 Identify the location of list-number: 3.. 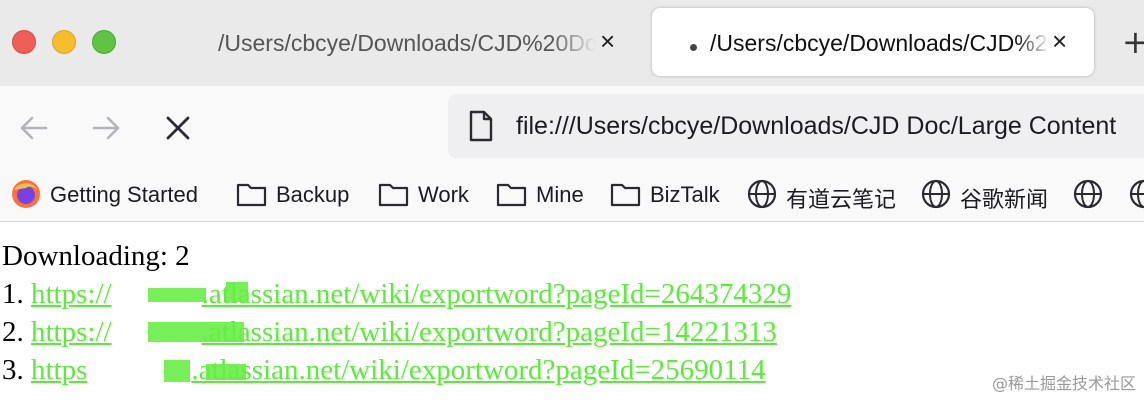
(13, 370).